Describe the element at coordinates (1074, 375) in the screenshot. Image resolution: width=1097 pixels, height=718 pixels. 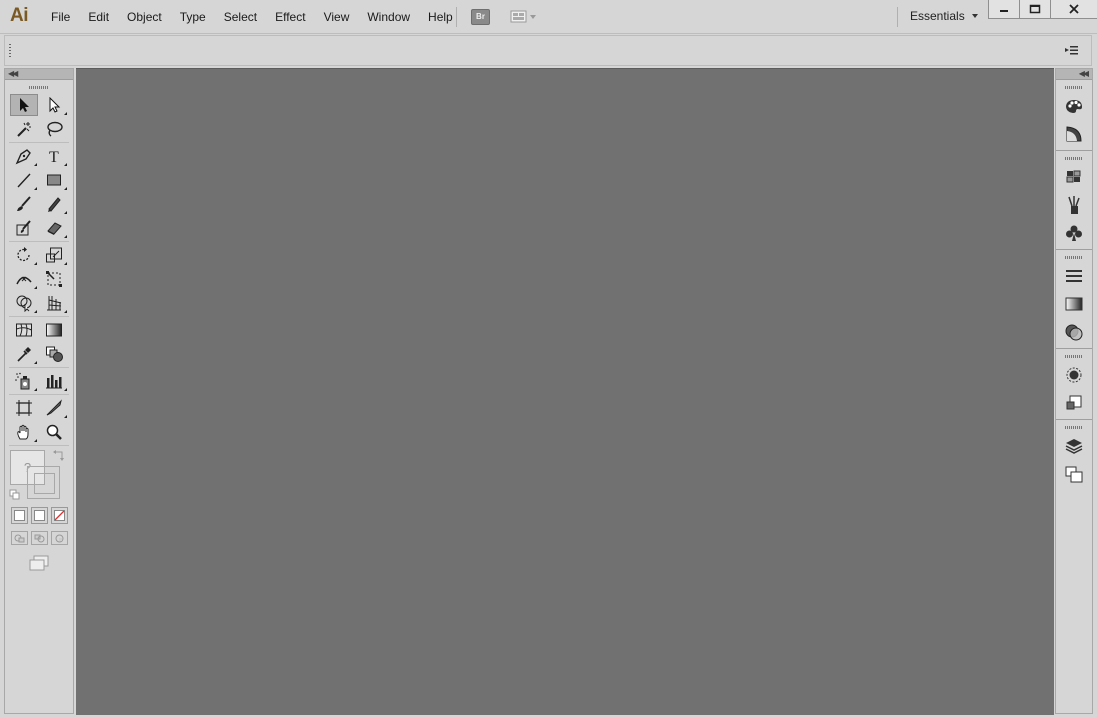
I see `appearance-panel-button` at that location.